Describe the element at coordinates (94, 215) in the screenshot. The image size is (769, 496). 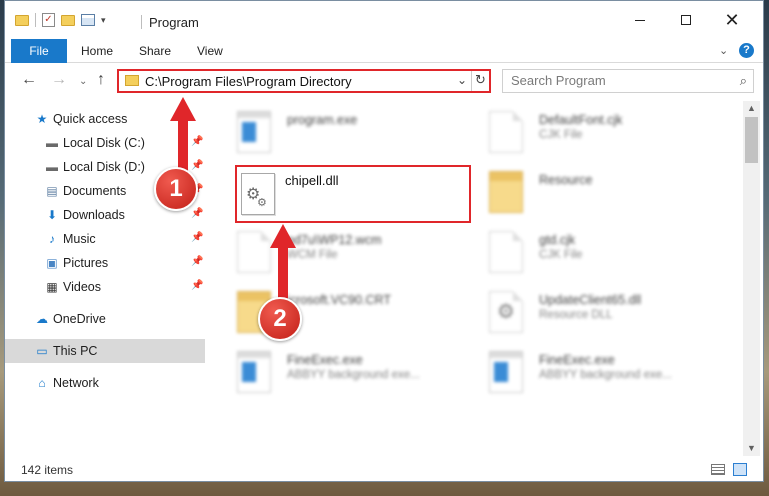
I see `sidebar-item-label: Downloads` at that location.